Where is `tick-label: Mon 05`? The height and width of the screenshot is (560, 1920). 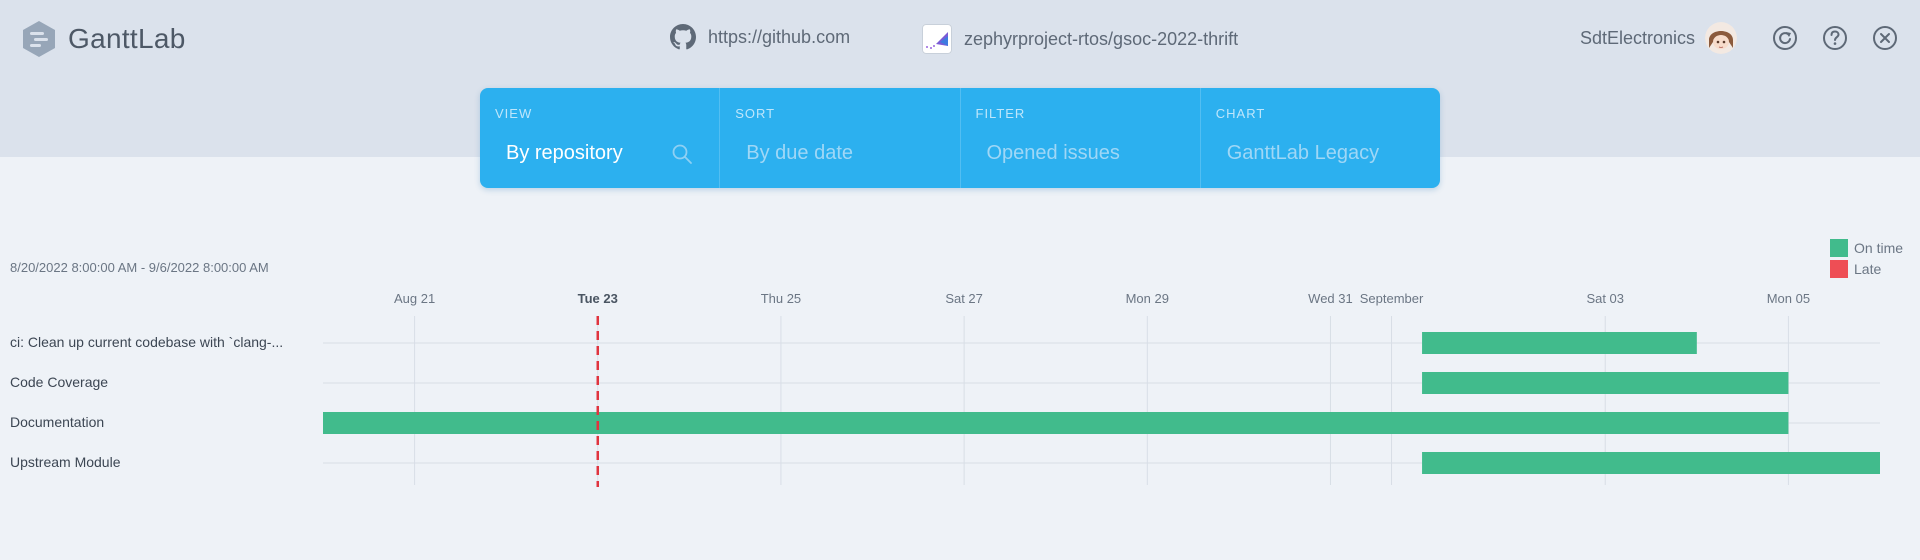 tick-label: Mon 05 is located at coordinates (1788, 298).